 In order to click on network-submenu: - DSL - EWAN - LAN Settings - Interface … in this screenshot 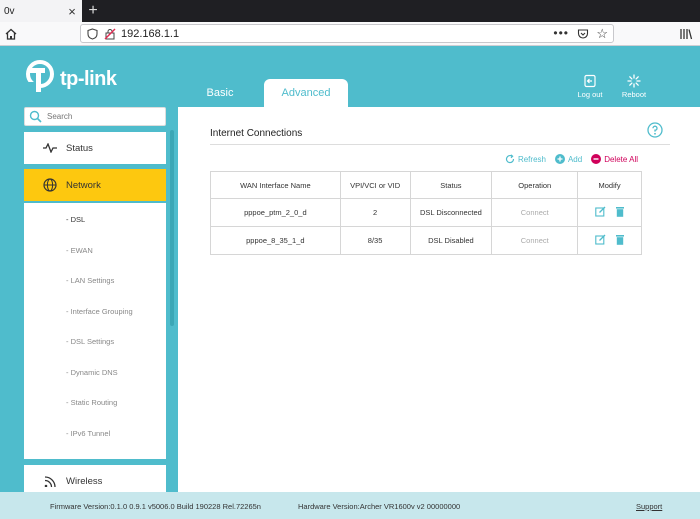, I will do `click(95, 331)`.